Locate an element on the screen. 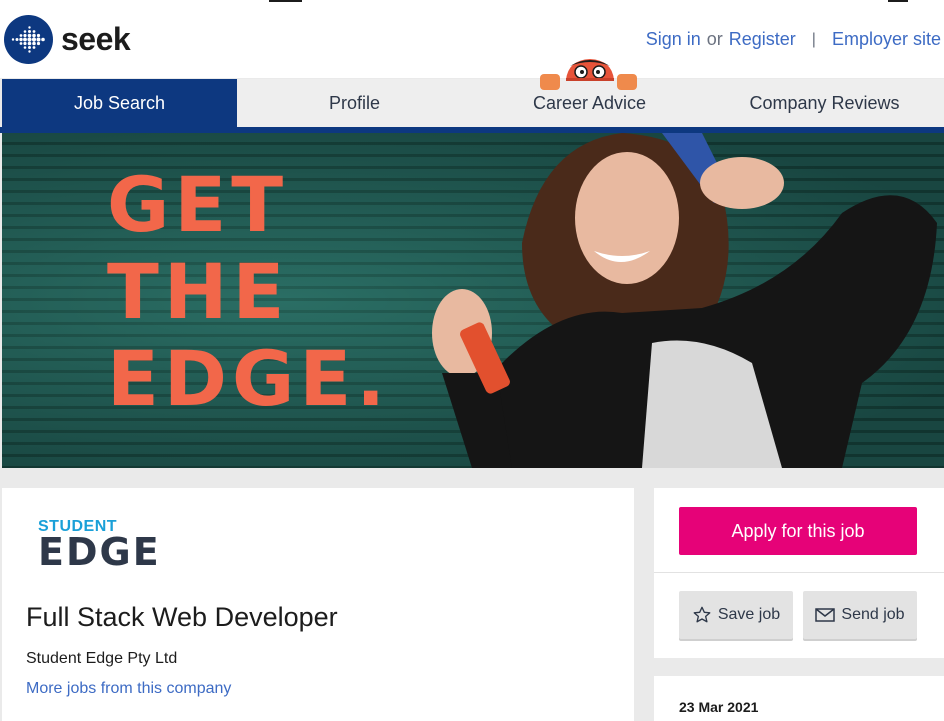 Image resolution: width=944 pixels, height=721 pixels. send-job-button: Send job is located at coordinates (860, 615).